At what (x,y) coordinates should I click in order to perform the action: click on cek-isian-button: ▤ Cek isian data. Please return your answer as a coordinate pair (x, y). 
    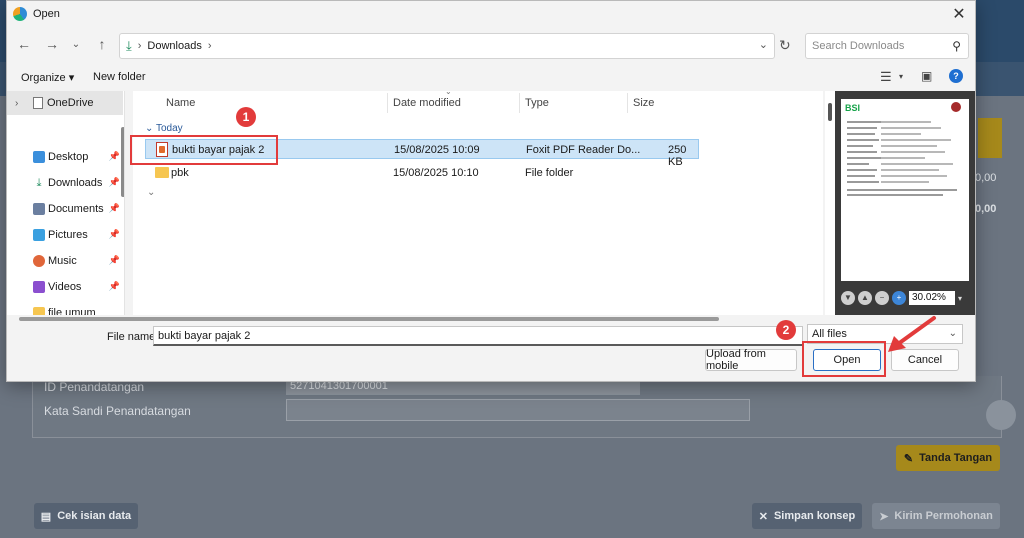
    Looking at the image, I should click on (86, 516).